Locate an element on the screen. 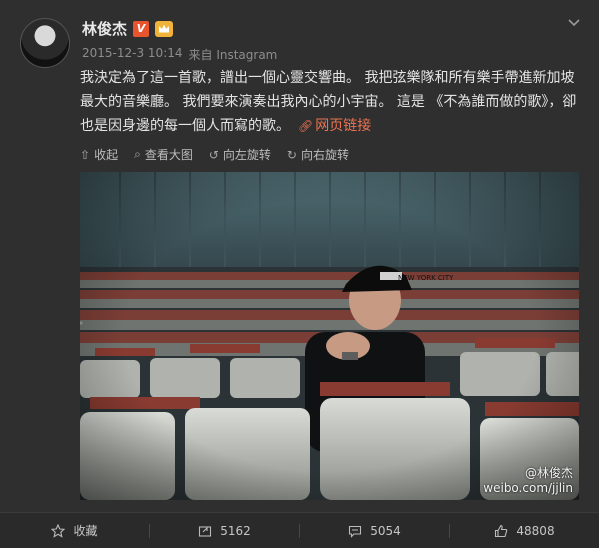 The height and width of the screenshot is (548, 599). author-row: 林俊杰 V is located at coordinates (128, 28).